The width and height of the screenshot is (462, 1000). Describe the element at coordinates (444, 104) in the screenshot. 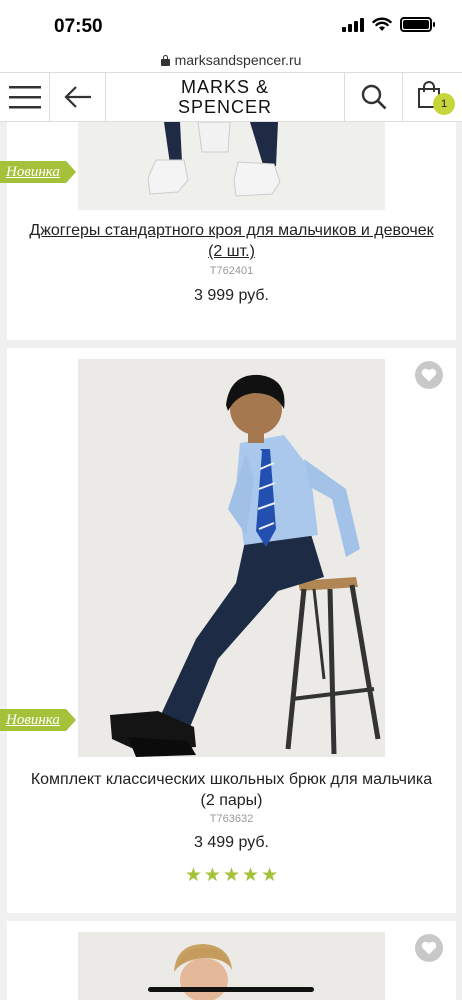

I see `bag-count-badge: 1` at that location.